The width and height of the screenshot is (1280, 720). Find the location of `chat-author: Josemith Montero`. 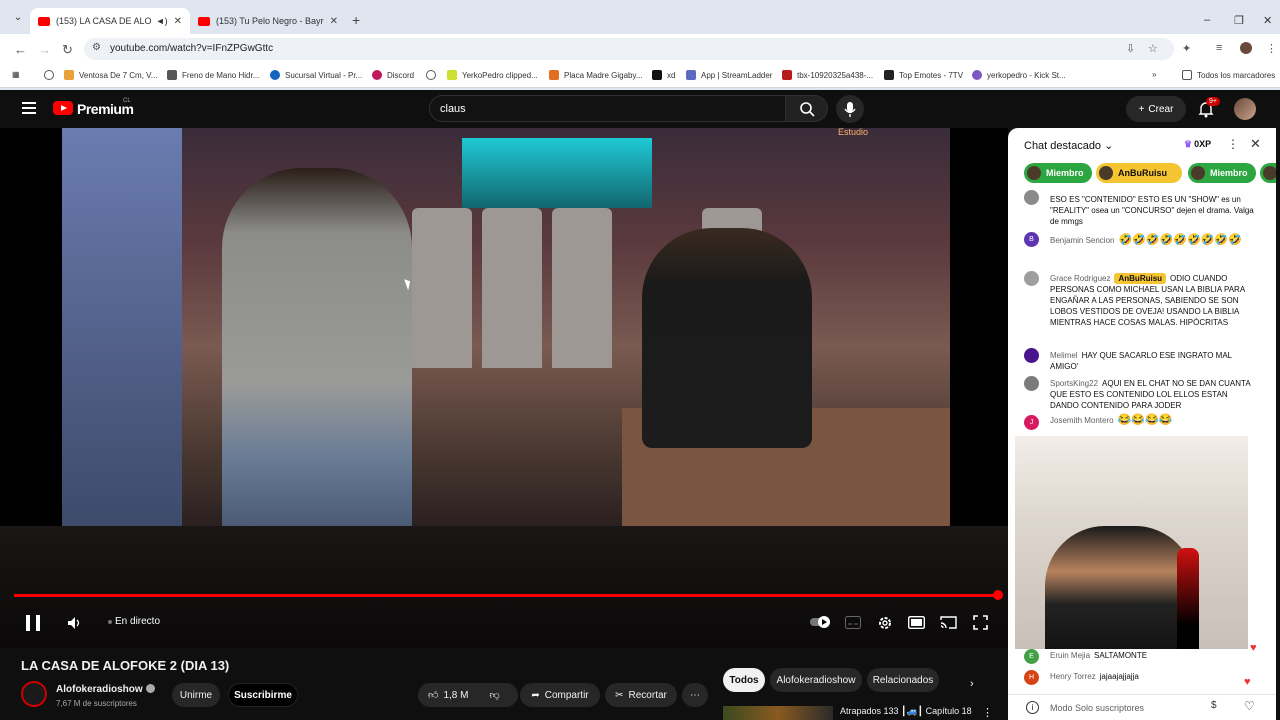

chat-author: Josemith Montero is located at coordinates (1082, 420).